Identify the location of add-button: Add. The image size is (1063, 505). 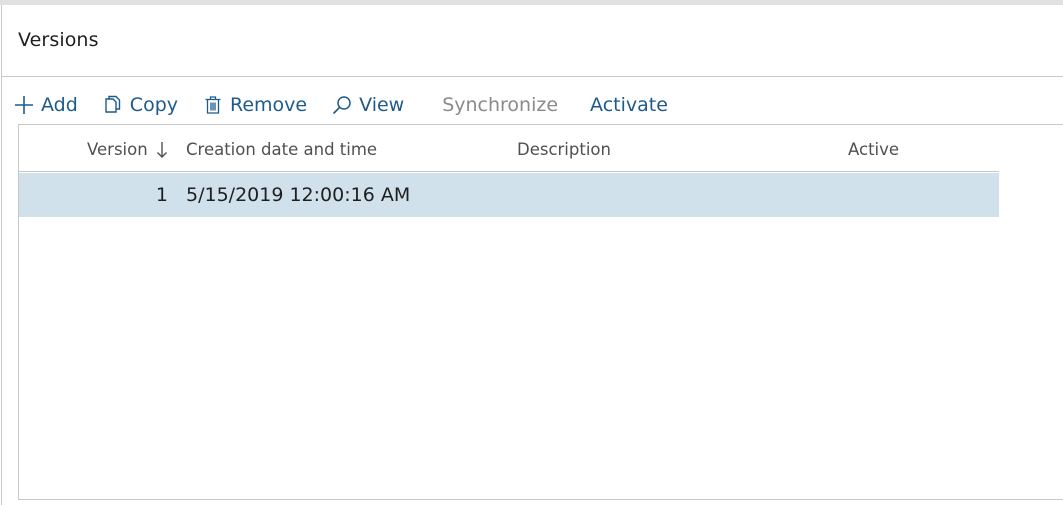
(45, 105).